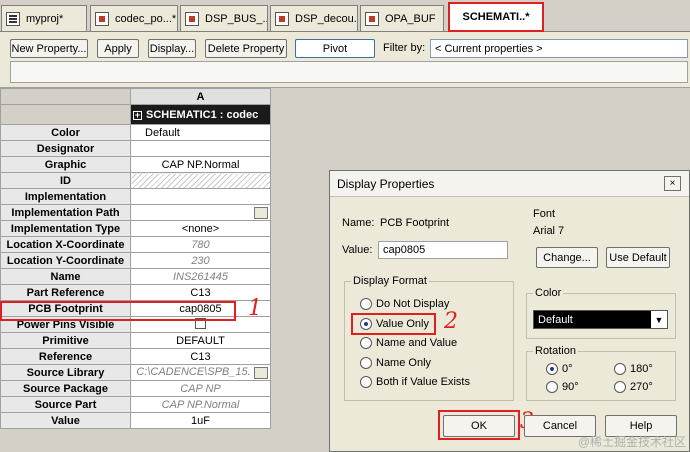 This screenshot has width=690, height=452. Describe the element at coordinates (65, 164) in the screenshot. I see `property-name-cell: Graphic` at that location.